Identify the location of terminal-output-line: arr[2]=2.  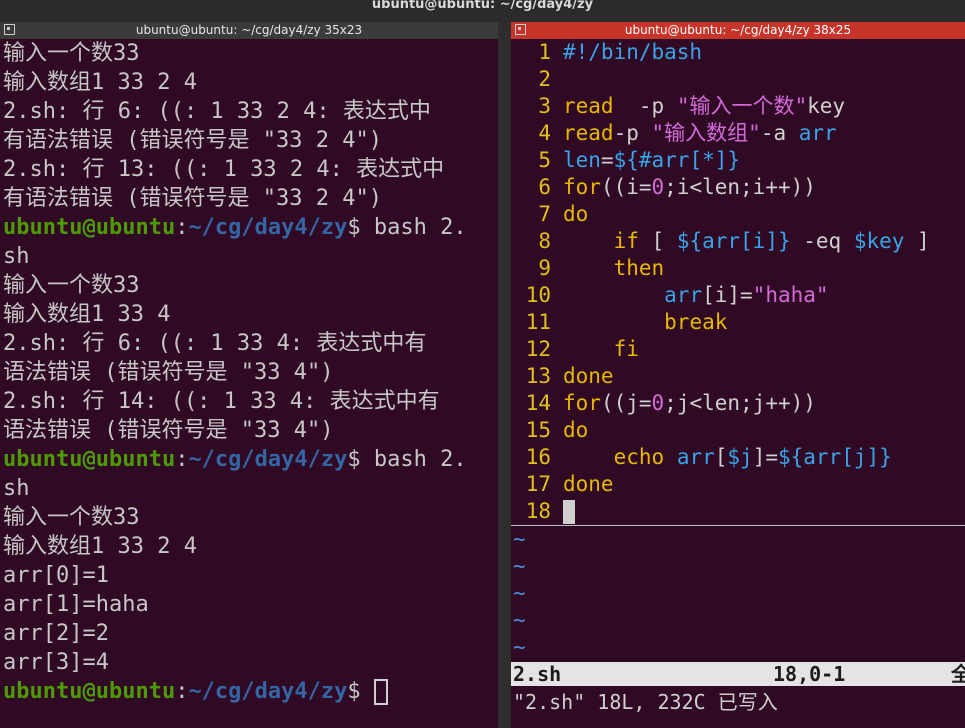
(56, 633).